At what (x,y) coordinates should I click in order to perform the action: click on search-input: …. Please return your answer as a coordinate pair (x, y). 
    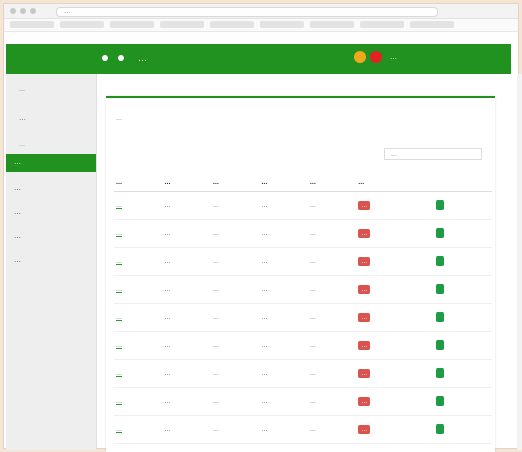
    Looking at the image, I should click on (433, 154).